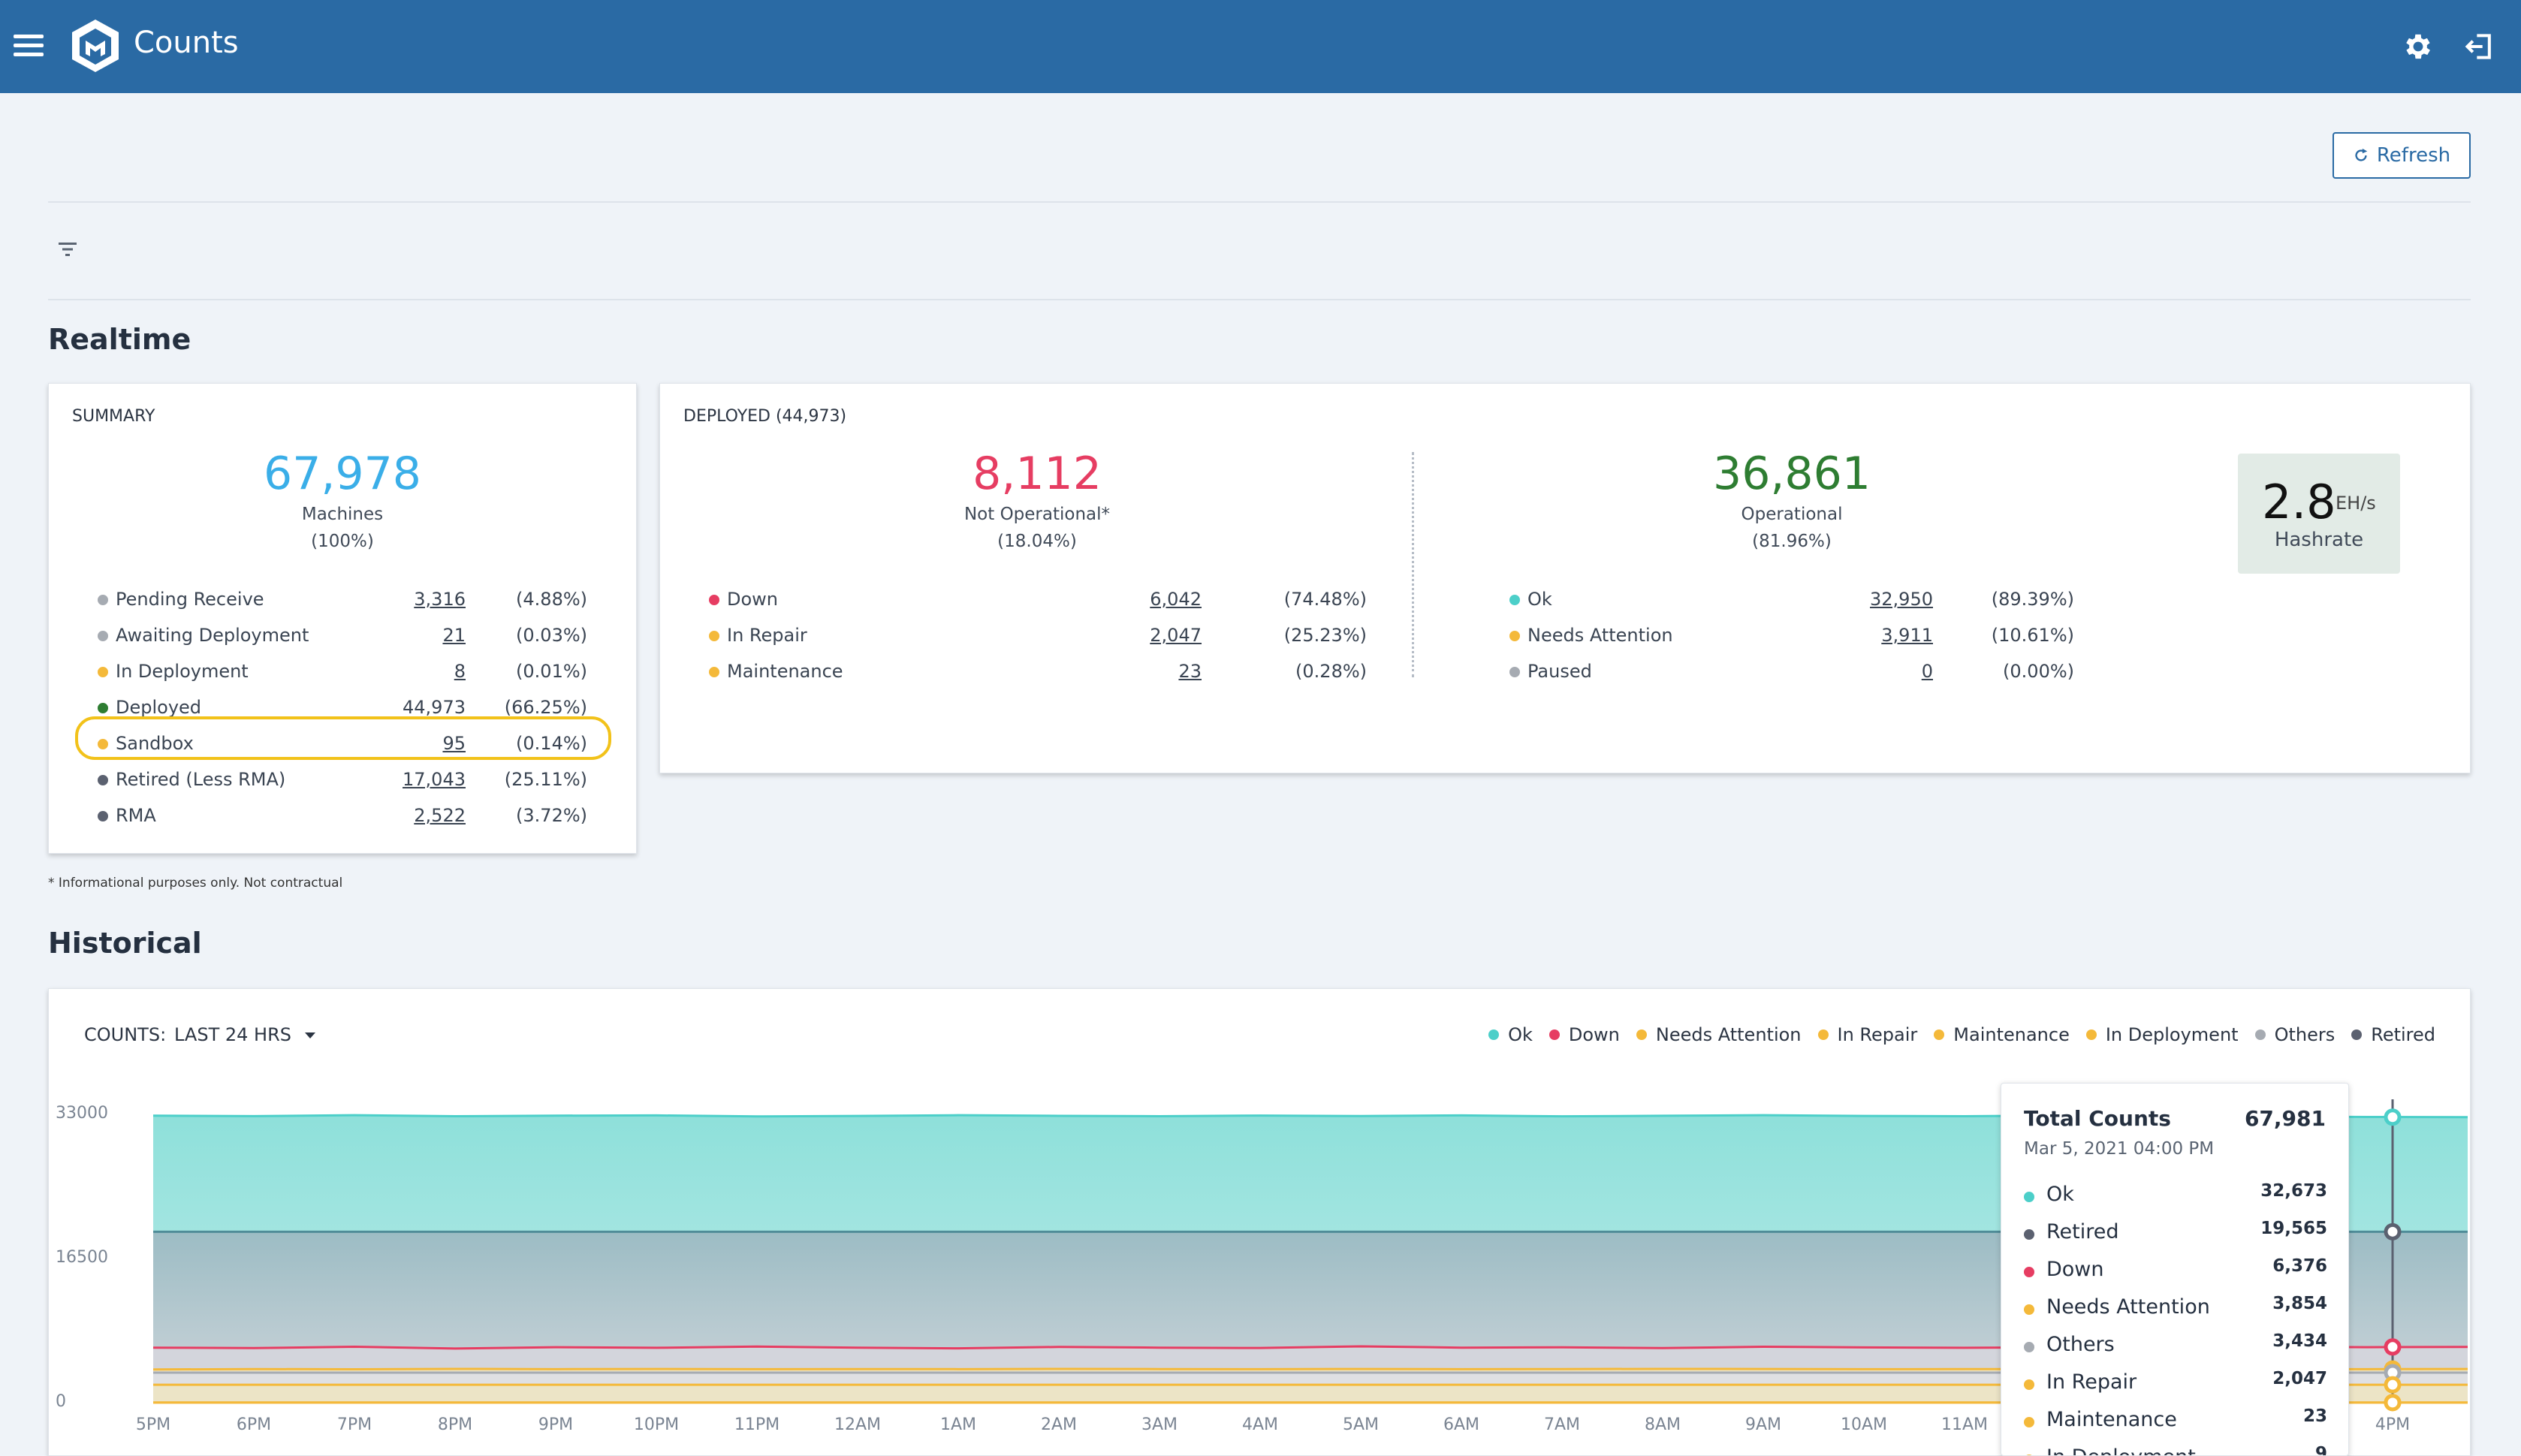 The width and height of the screenshot is (2521, 1456). What do you see at coordinates (1260, 1424) in the screenshot?
I see `x-tick-label: 4AM` at bounding box center [1260, 1424].